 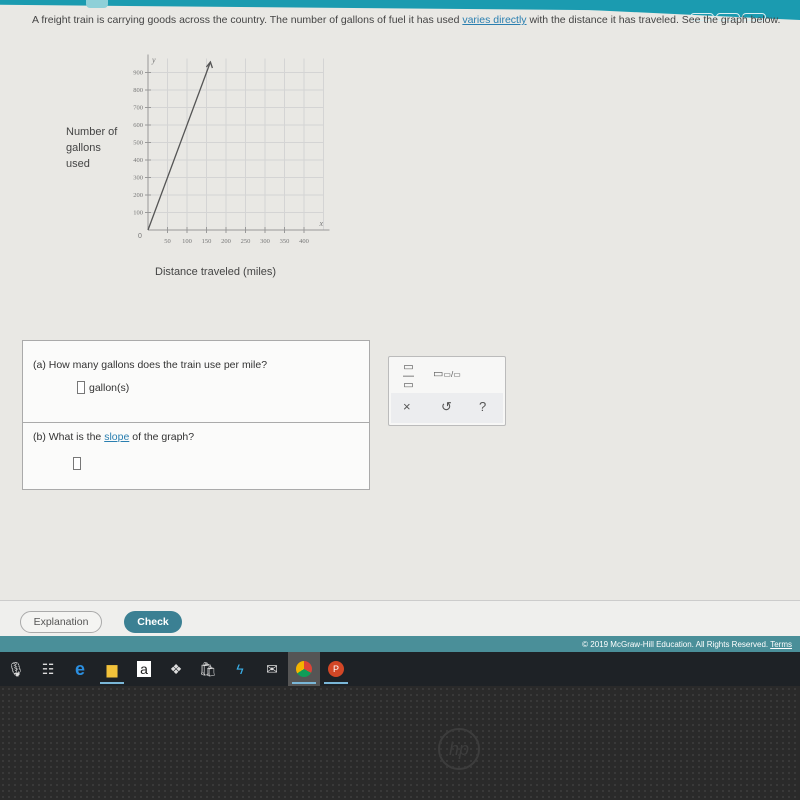 I want to click on x-tick-label: 300, so click(x=265, y=241).